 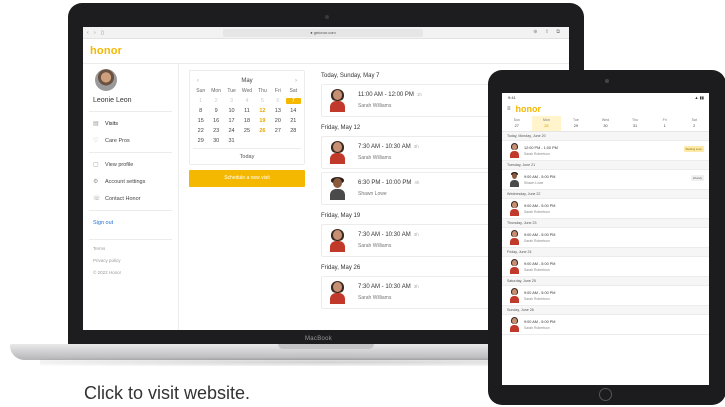 I want to click on weekday-label: Wed, so click(x=247, y=91).